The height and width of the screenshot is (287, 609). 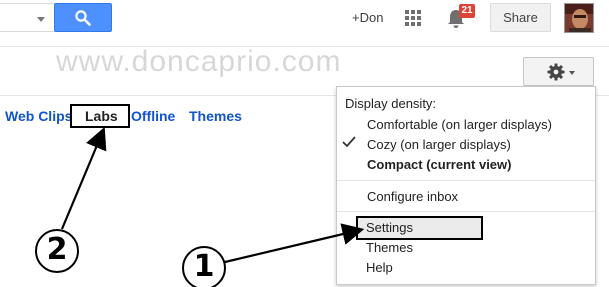 I want to click on arrow-to-settings, so click(x=294, y=243).